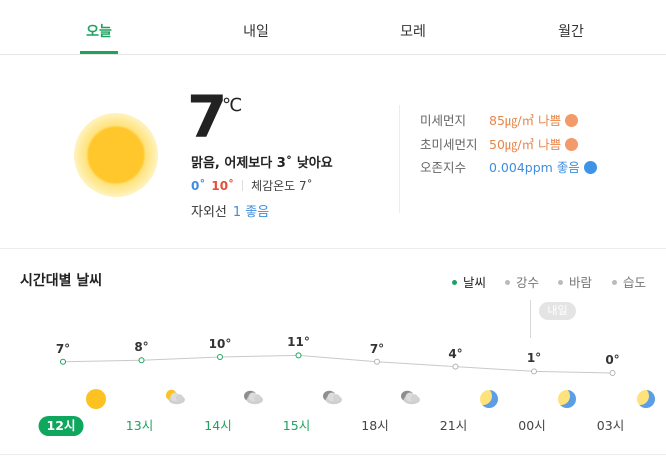 The height and width of the screenshot is (462, 666). What do you see at coordinates (99, 27) in the screenshot?
I see `tab-today: 오늘` at bounding box center [99, 27].